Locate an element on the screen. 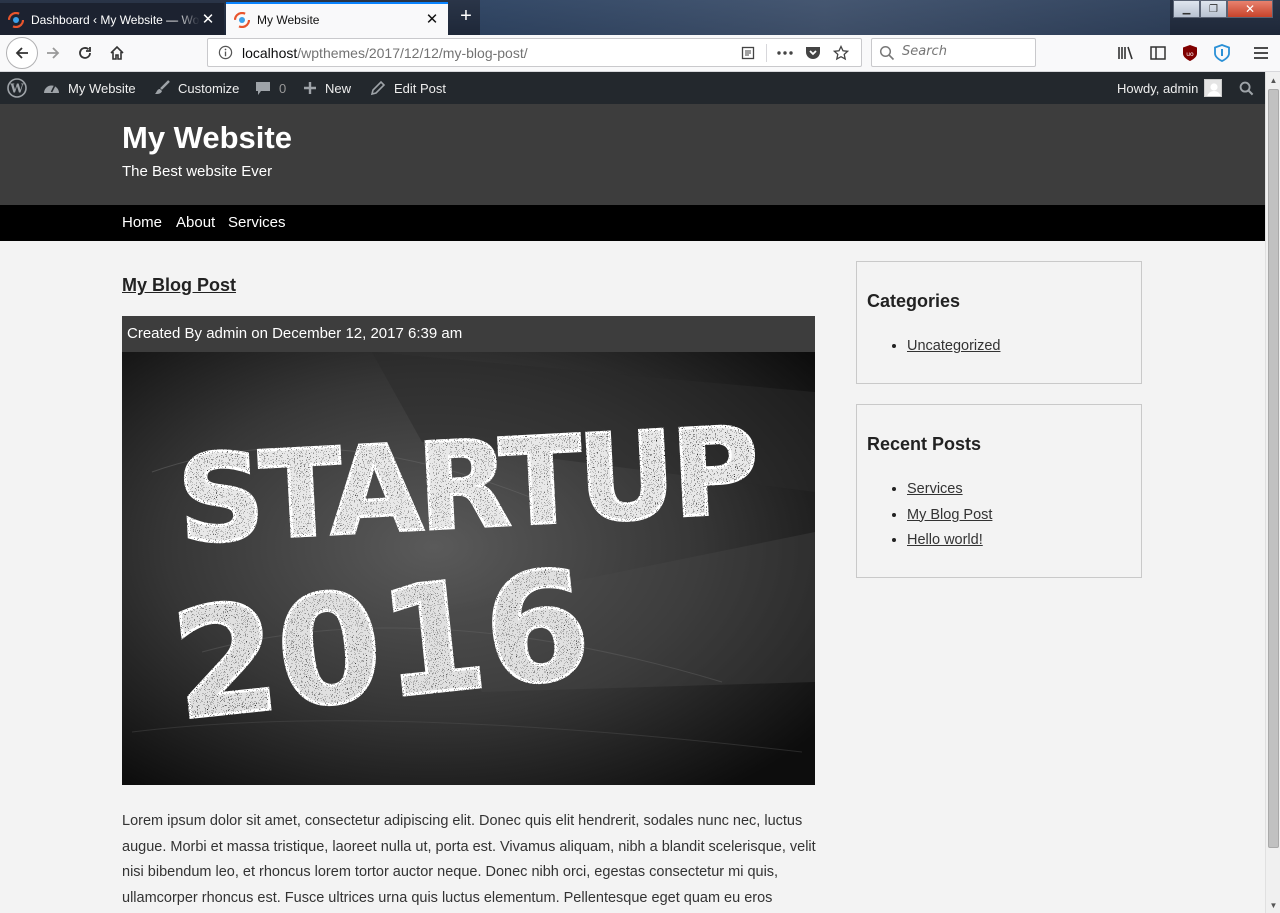  categories-widget: Categories Uncategorized is located at coordinates (999, 322).